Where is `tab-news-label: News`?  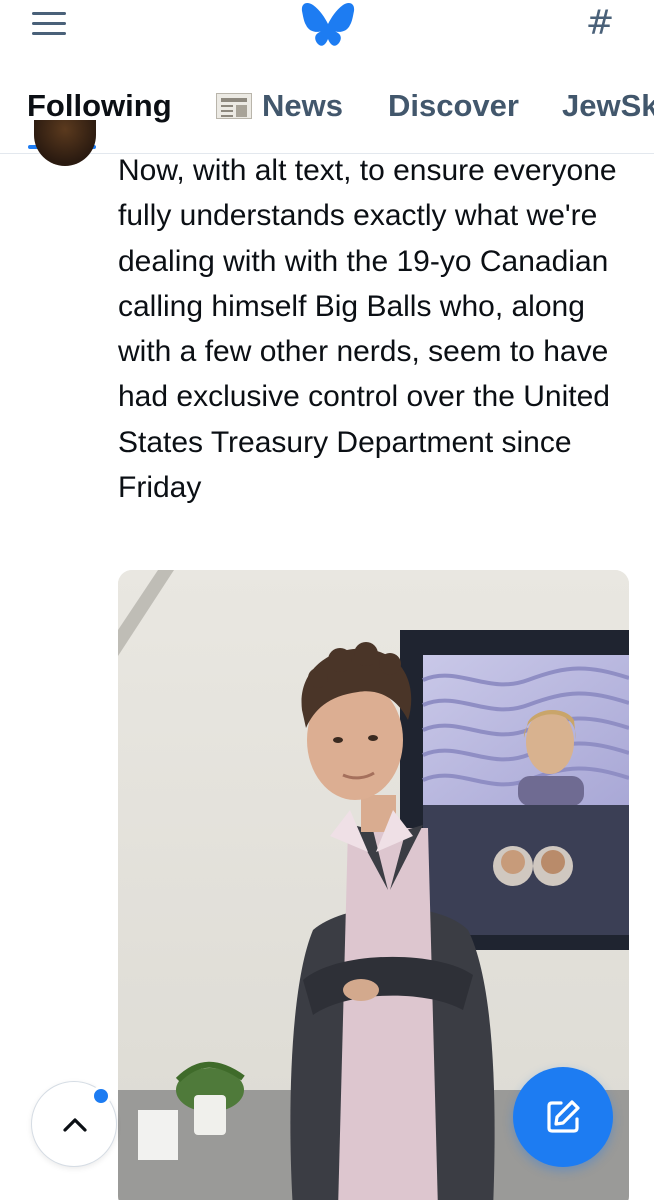 tab-news-label: News is located at coordinates (302, 105).